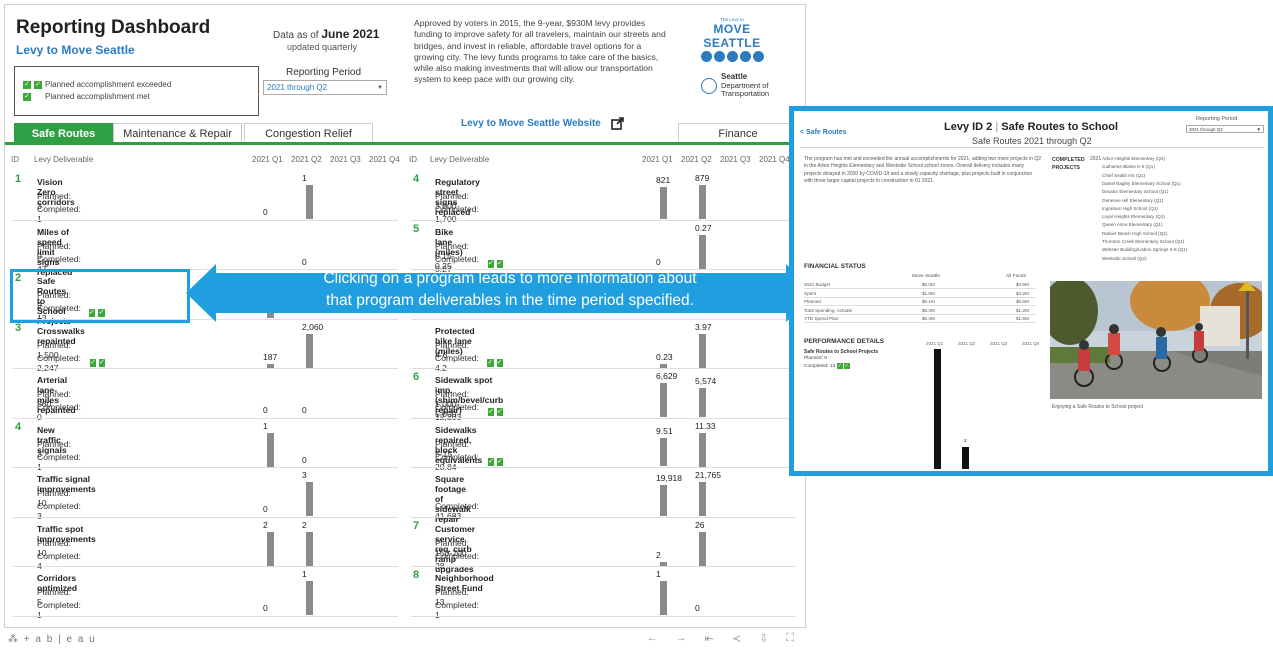  I want to click on data-as-of: Data as of June 2021, so click(326, 34).